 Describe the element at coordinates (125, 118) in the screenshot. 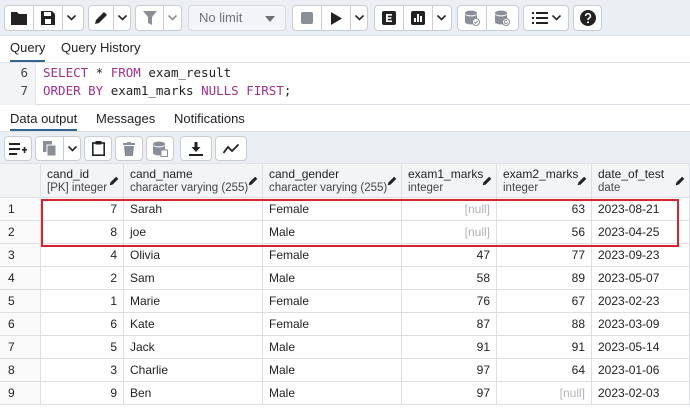

I see `tab-messages: Messages` at that location.